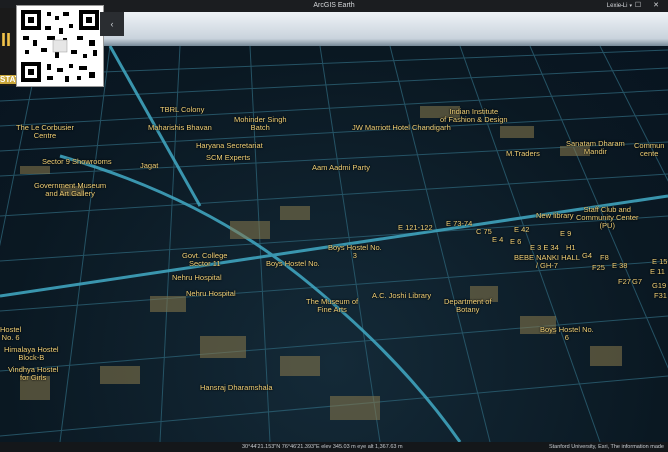 This screenshot has height=452, width=668. Describe the element at coordinates (649, 149) in the screenshot. I see `map-label: Commun cente` at that location.